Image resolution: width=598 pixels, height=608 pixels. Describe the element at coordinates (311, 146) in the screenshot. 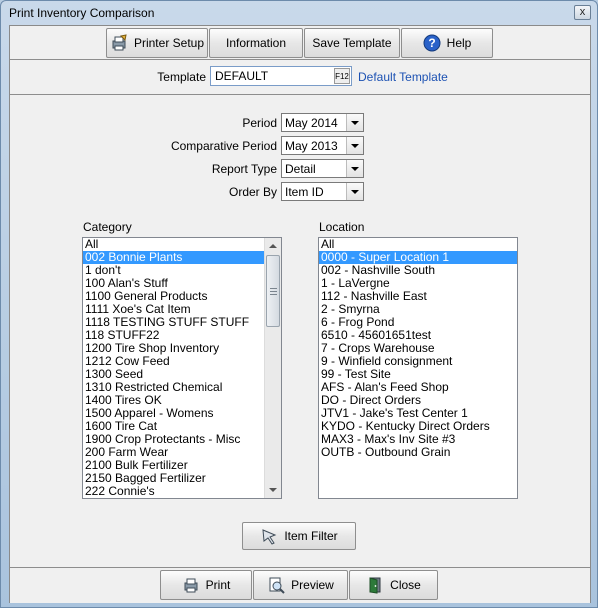

I see `comparative-period-value: May 2013` at that location.